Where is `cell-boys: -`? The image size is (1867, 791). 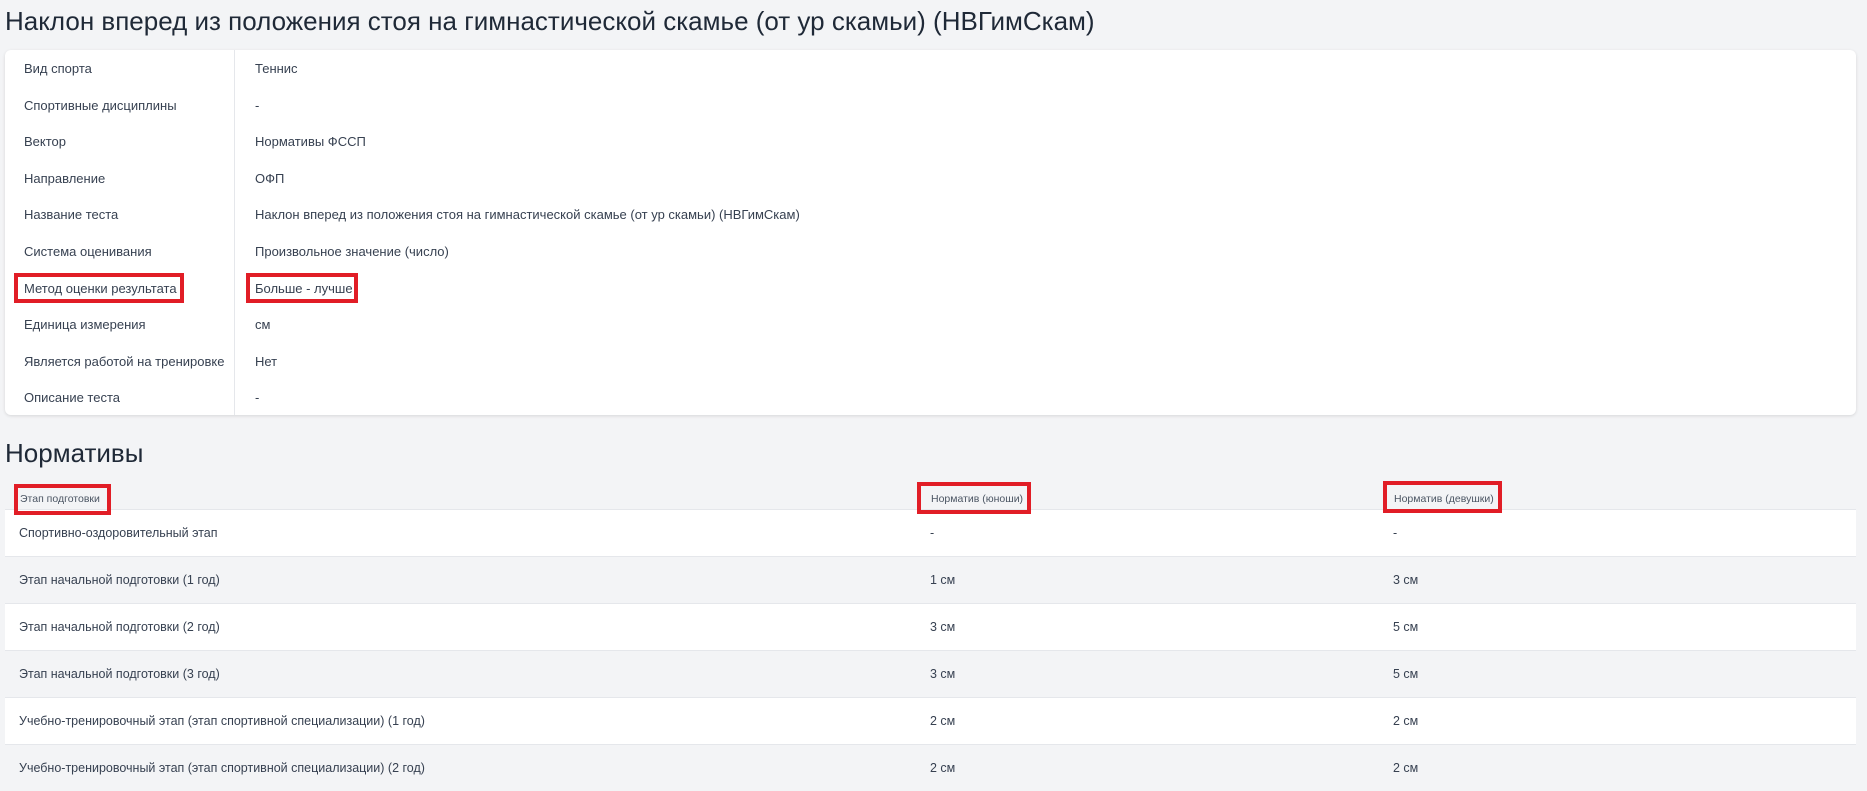
cell-boys: - is located at coordinates (932, 533).